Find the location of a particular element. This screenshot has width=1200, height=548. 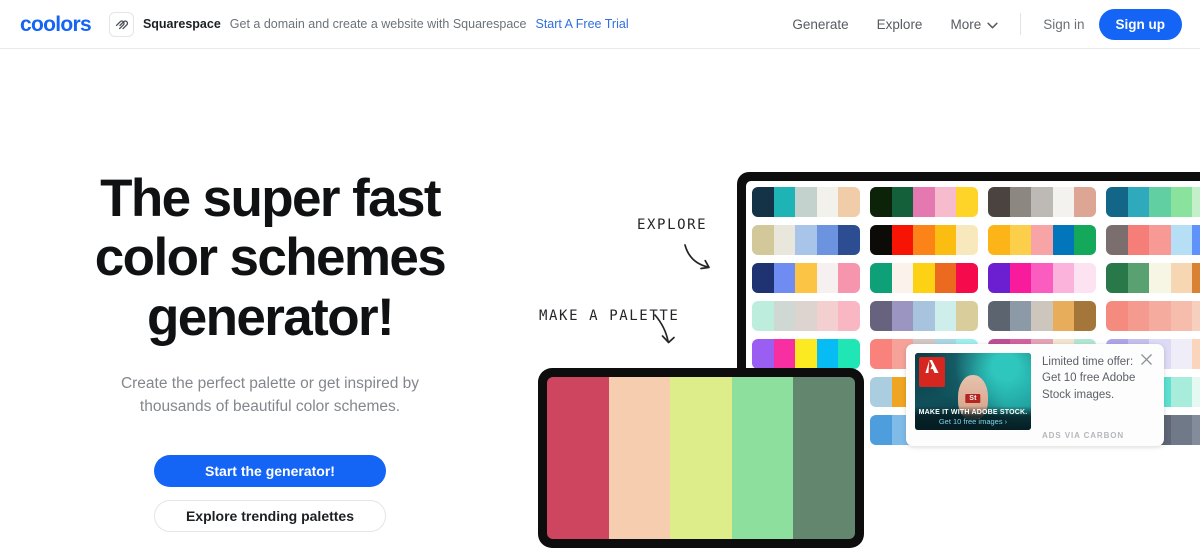

tablet-device is located at coordinates (701, 458).